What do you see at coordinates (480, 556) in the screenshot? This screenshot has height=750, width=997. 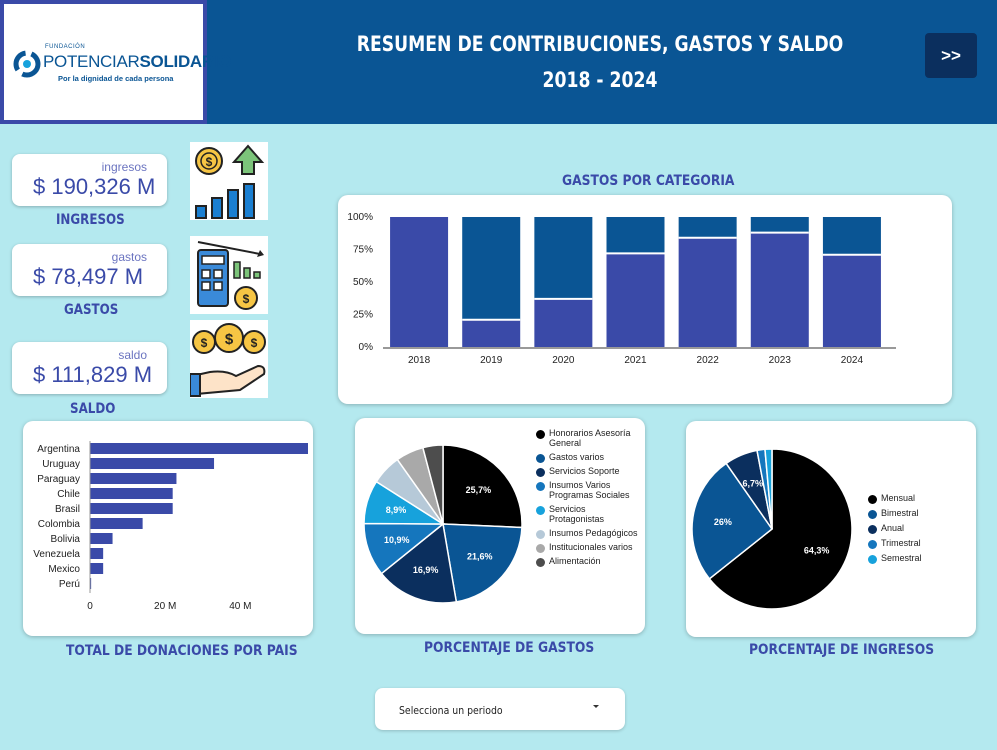 I see `slice-label: 21,6%` at bounding box center [480, 556].